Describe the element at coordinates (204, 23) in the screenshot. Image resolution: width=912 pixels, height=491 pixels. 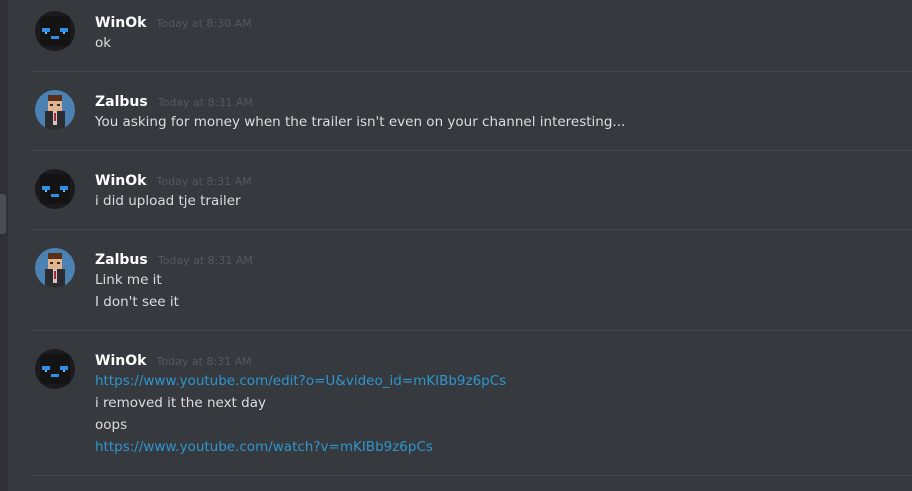
I see `timestamp: Today at 8:30 AM` at that location.